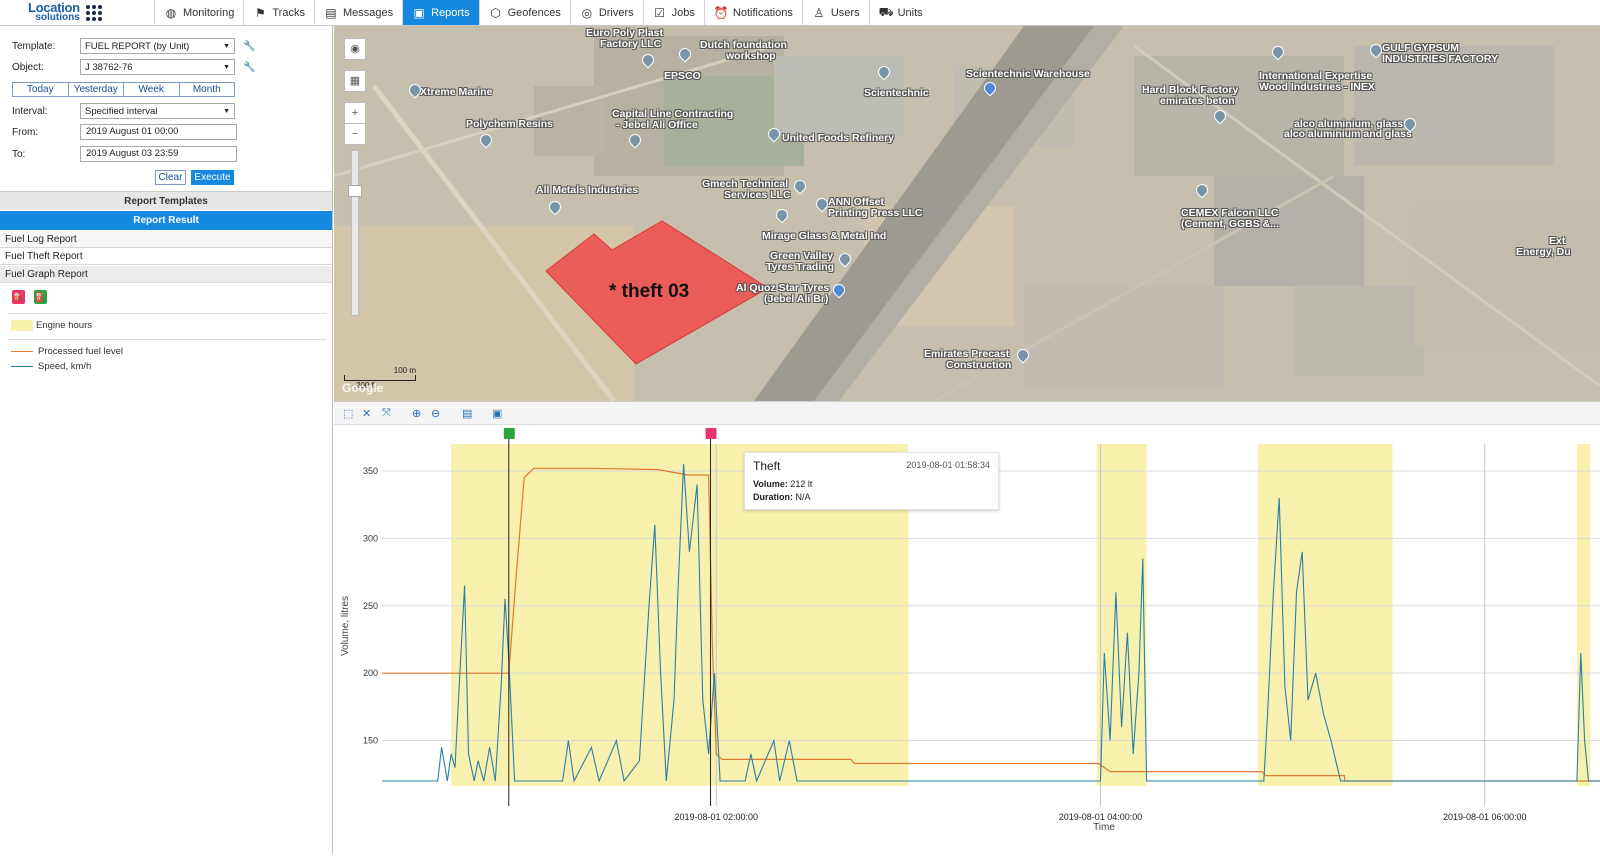 This screenshot has width=1600, height=857. What do you see at coordinates (18, 297) in the screenshot?
I see `fuel-theft-pump-icon: ⛽` at bounding box center [18, 297].